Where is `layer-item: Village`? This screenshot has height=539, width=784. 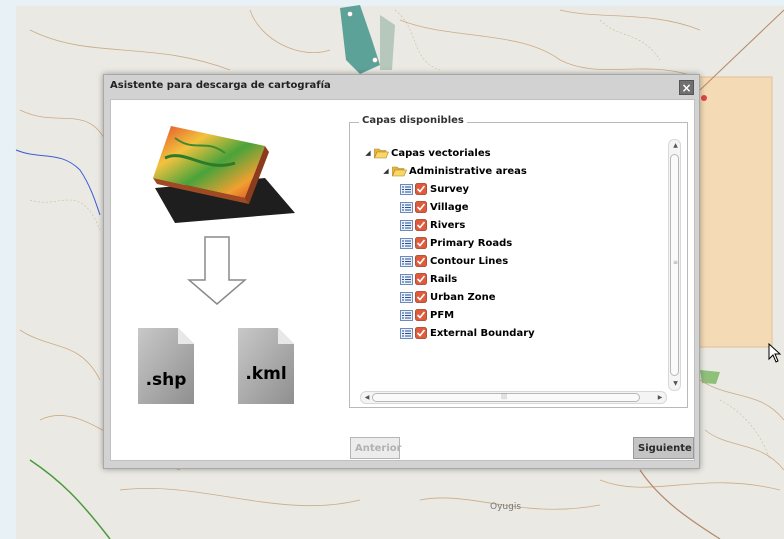 layer-item: Village is located at coordinates (434, 207).